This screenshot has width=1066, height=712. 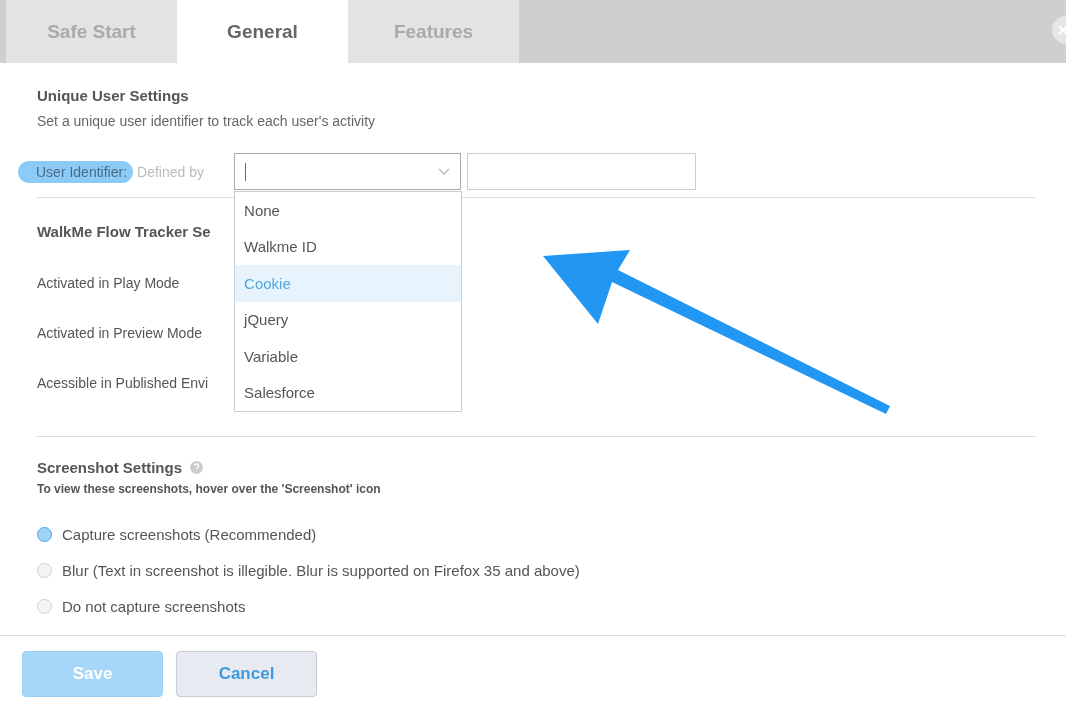 What do you see at coordinates (348, 246) in the screenshot?
I see `dropdown-option: Walkme ID` at bounding box center [348, 246].